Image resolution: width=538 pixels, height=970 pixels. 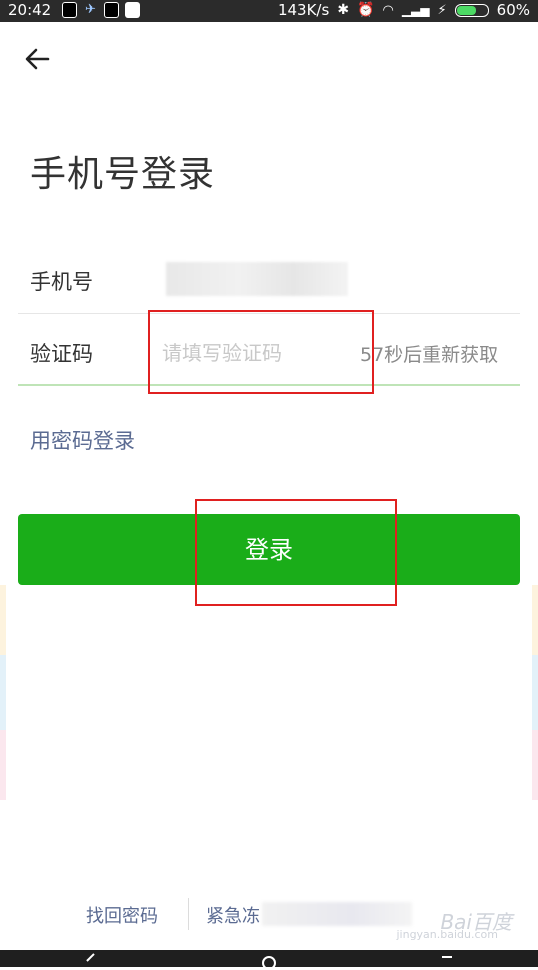 I want to click on annotation-box-code, so click(x=261, y=352).